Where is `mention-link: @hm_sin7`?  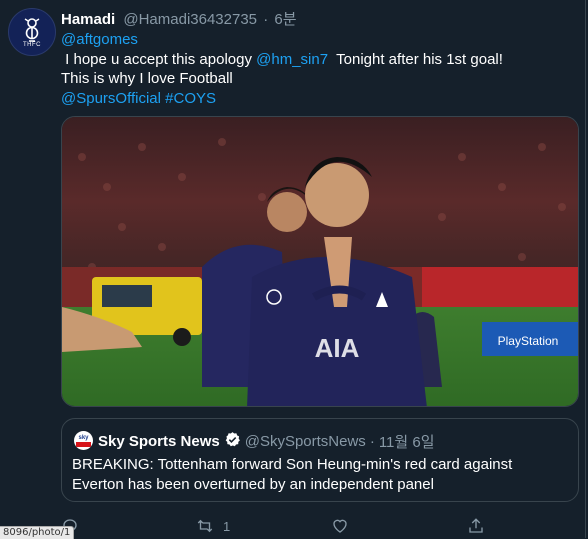 mention-link: @hm_sin7 is located at coordinates (292, 59).